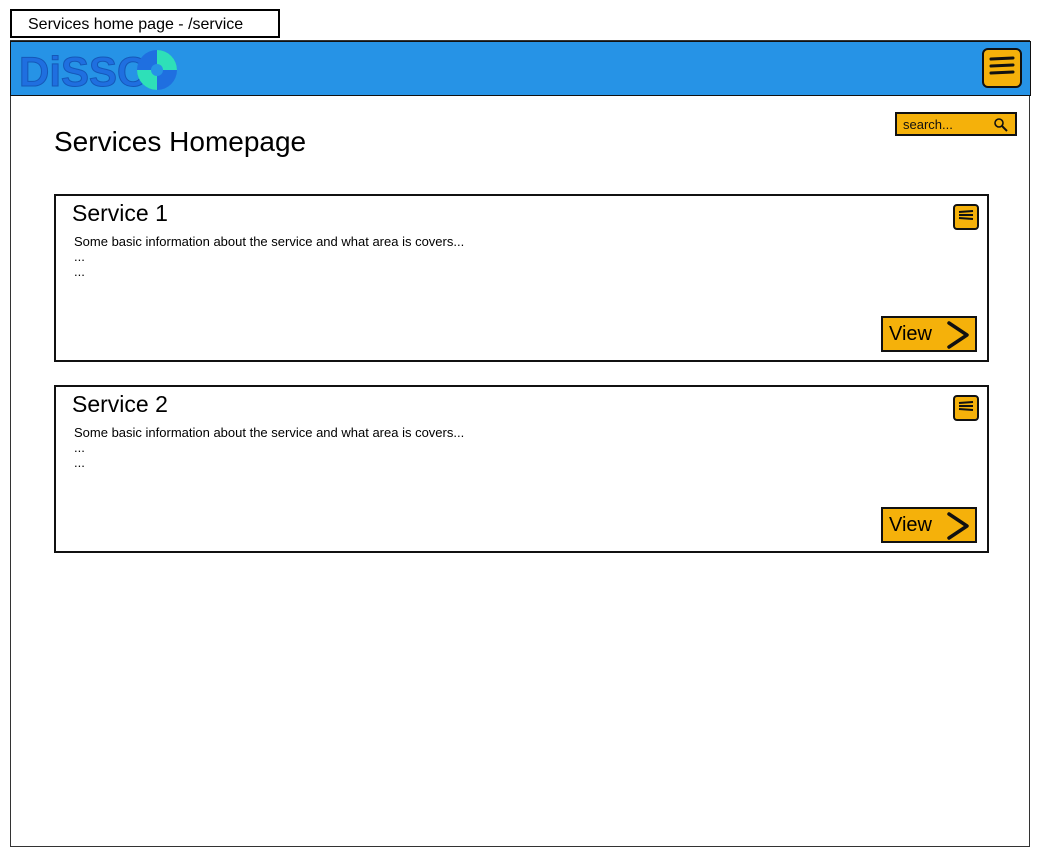  Describe the element at coordinates (180, 141) in the screenshot. I see `page-title: Services Homepage` at that location.